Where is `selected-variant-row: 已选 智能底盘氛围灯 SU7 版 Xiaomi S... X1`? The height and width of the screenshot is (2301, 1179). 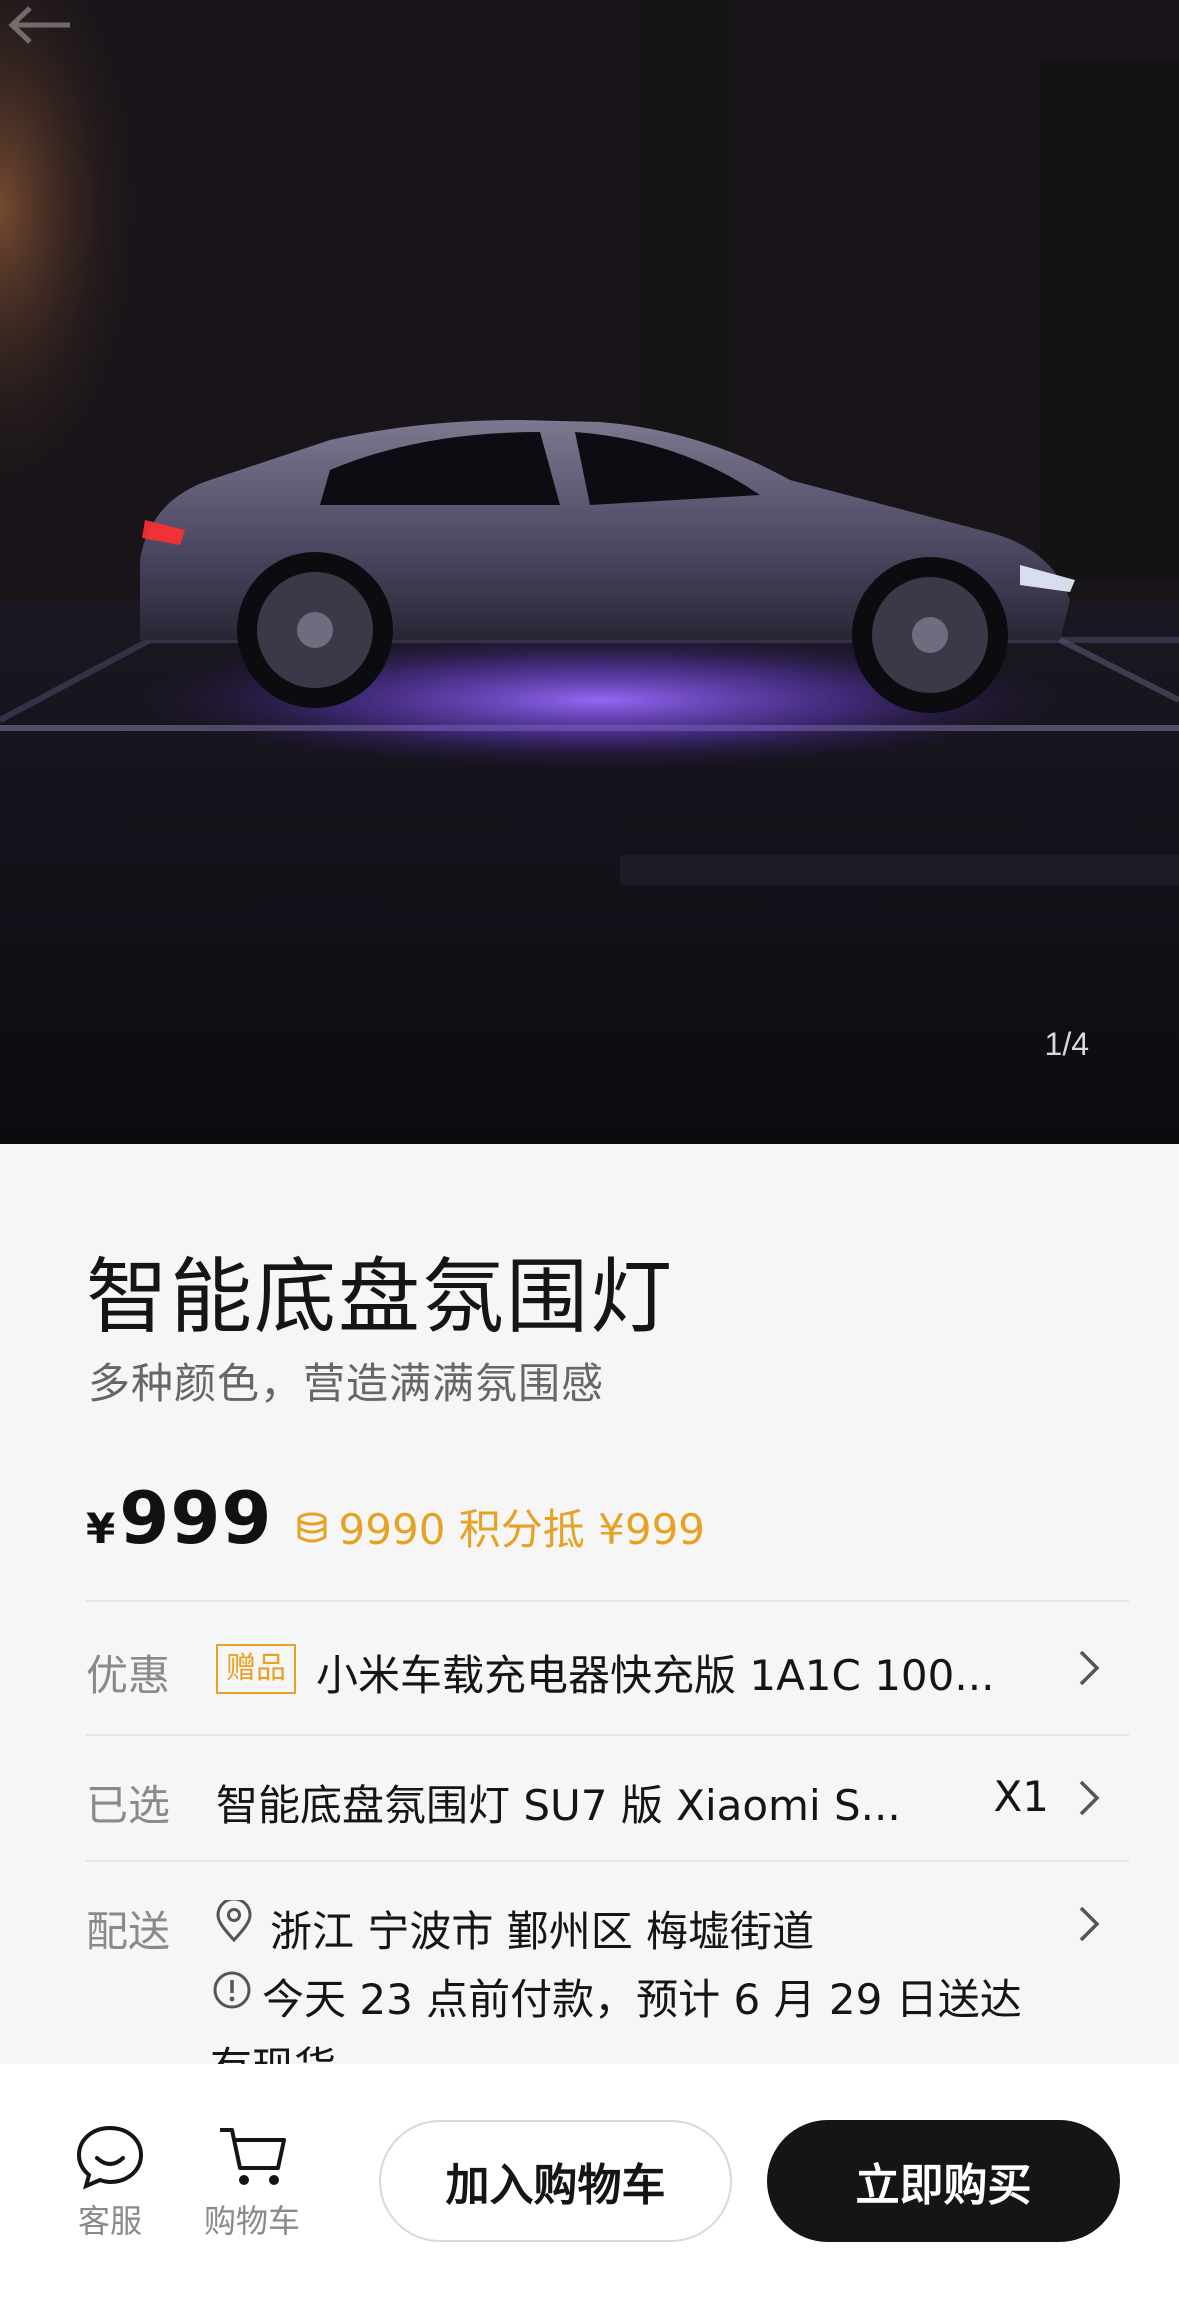
selected-variant-row: 已选 智能底盘氛围灯 SU7 版 Xiaomi S... X1 is located at coordinates (607, 1812).